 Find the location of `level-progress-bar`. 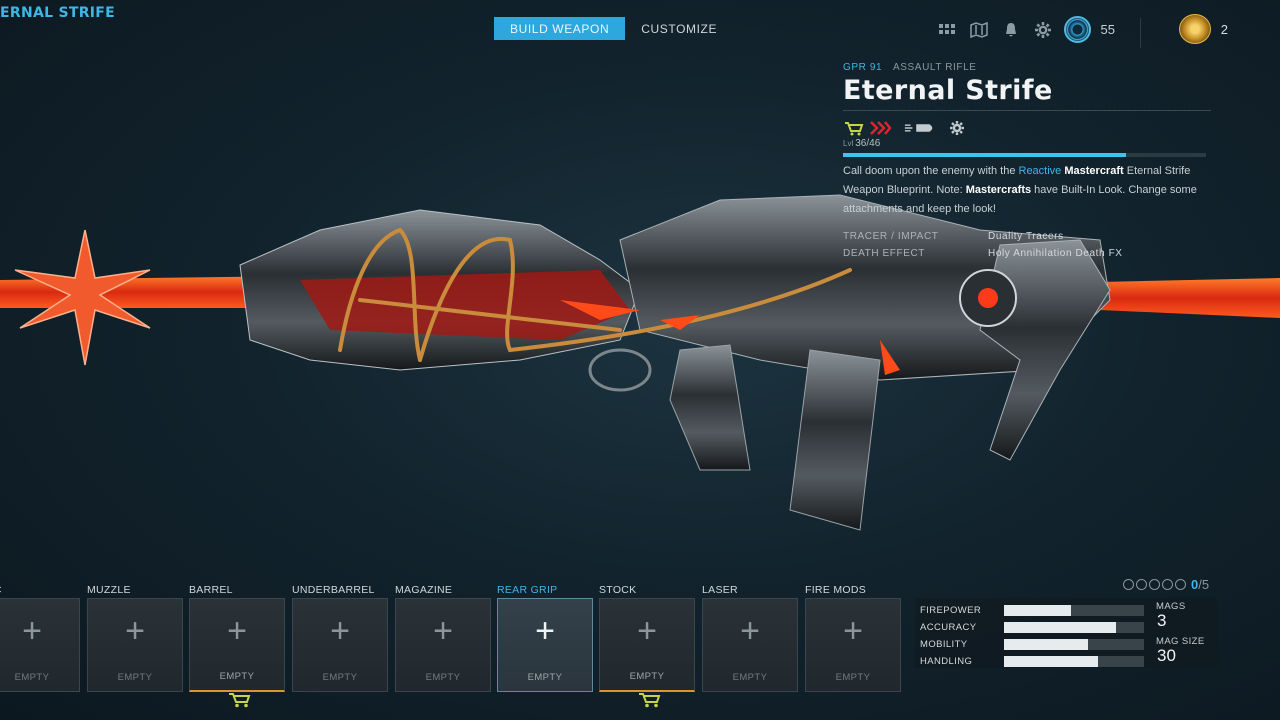

level-progress-bar is located at coordinates (1024, 155).